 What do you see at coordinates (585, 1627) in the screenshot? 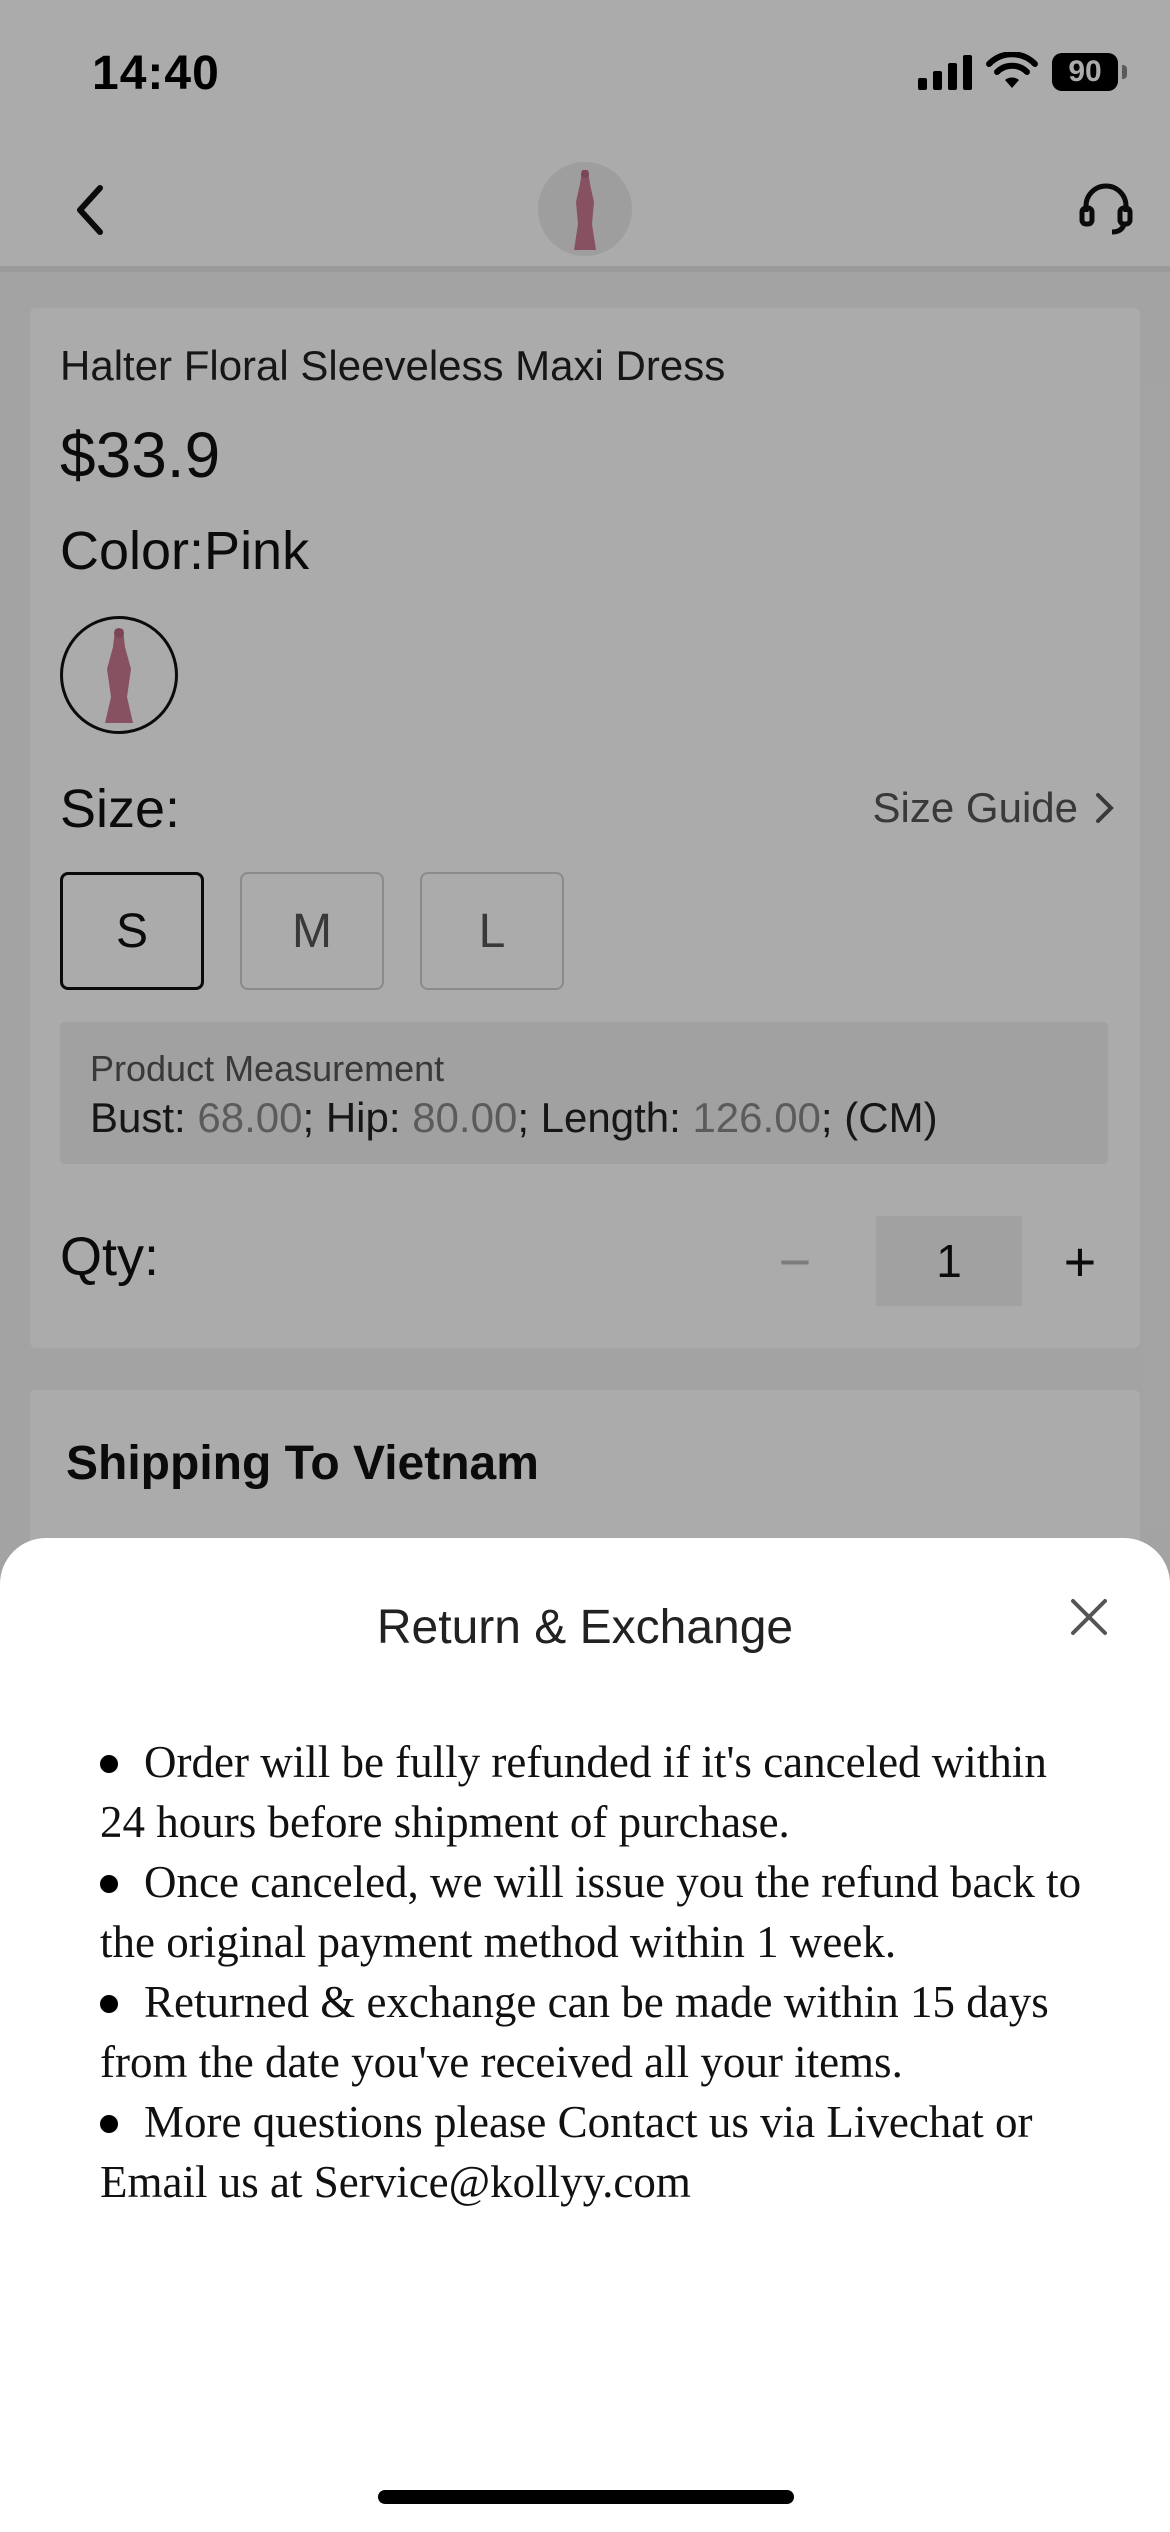
I see `sheet-title: Return & Exchange` at bounding box center [585, 1627].